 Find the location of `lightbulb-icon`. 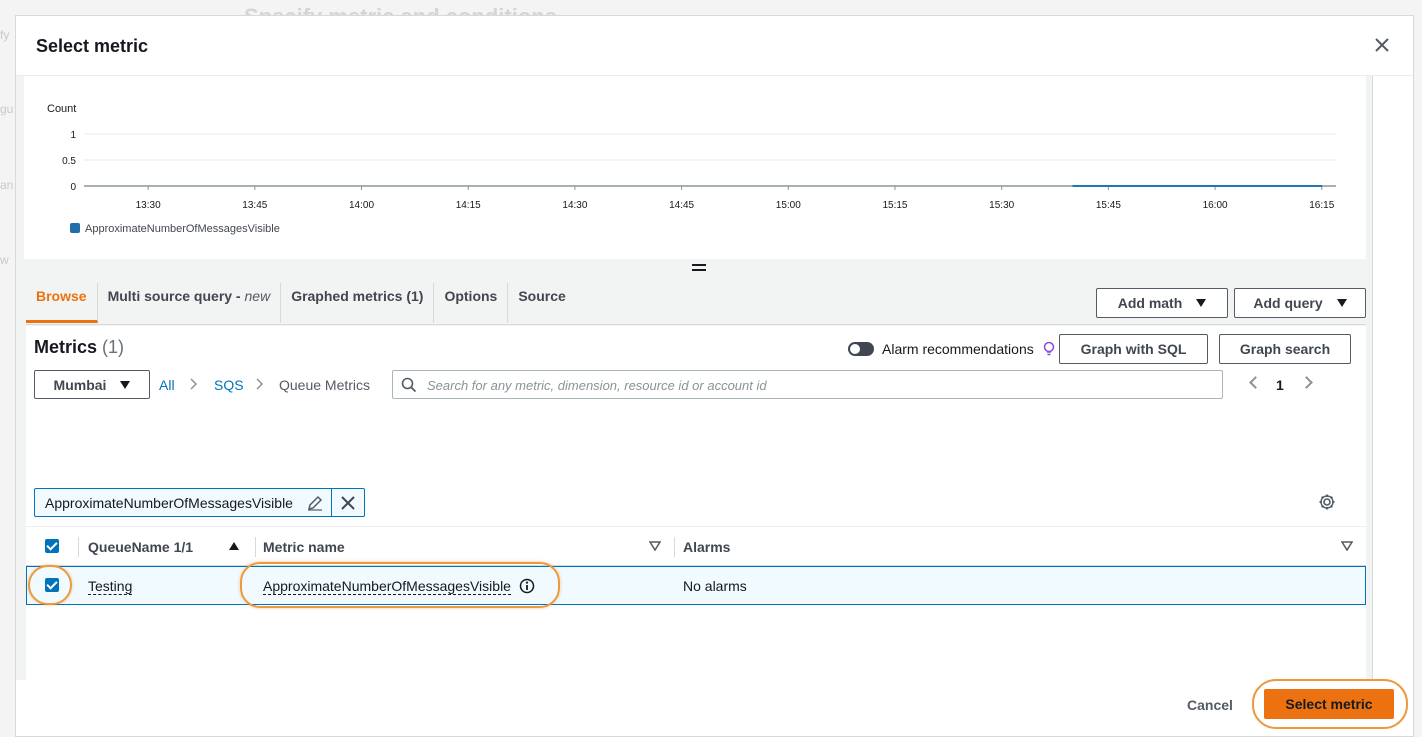

lightbulb-icon is located at coordinates (1049, 348).